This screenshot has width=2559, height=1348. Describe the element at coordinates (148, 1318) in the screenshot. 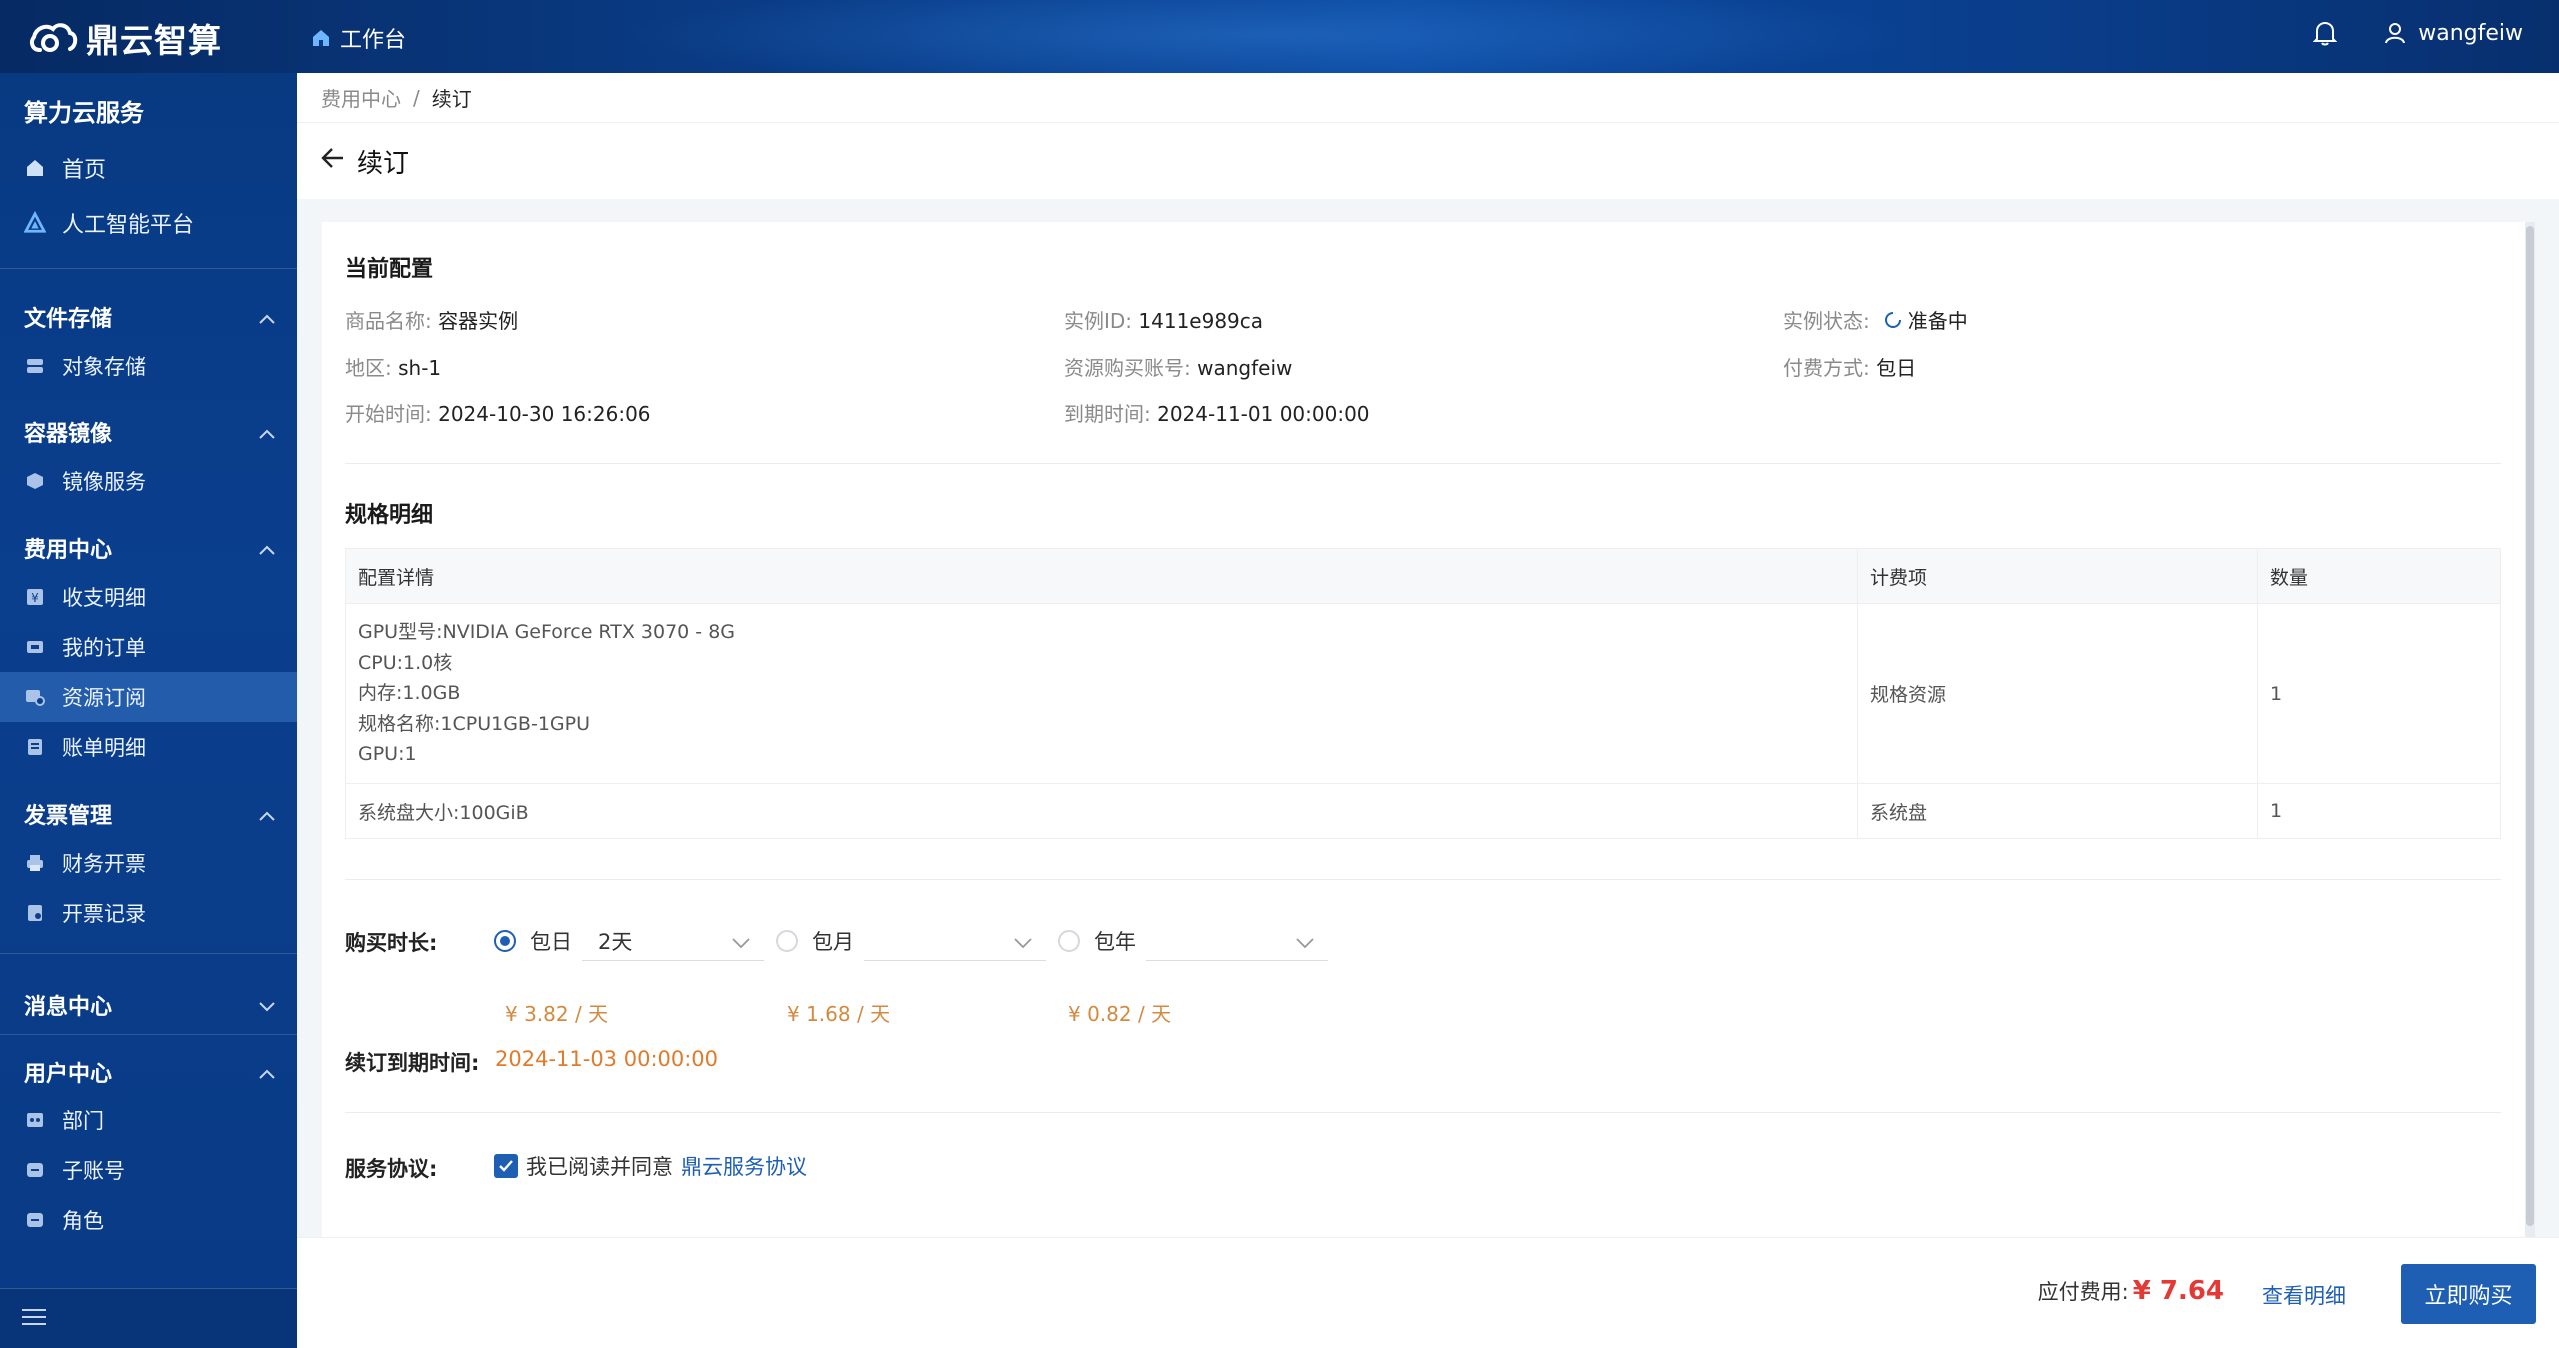

I see `sidebar-footer` at that location.